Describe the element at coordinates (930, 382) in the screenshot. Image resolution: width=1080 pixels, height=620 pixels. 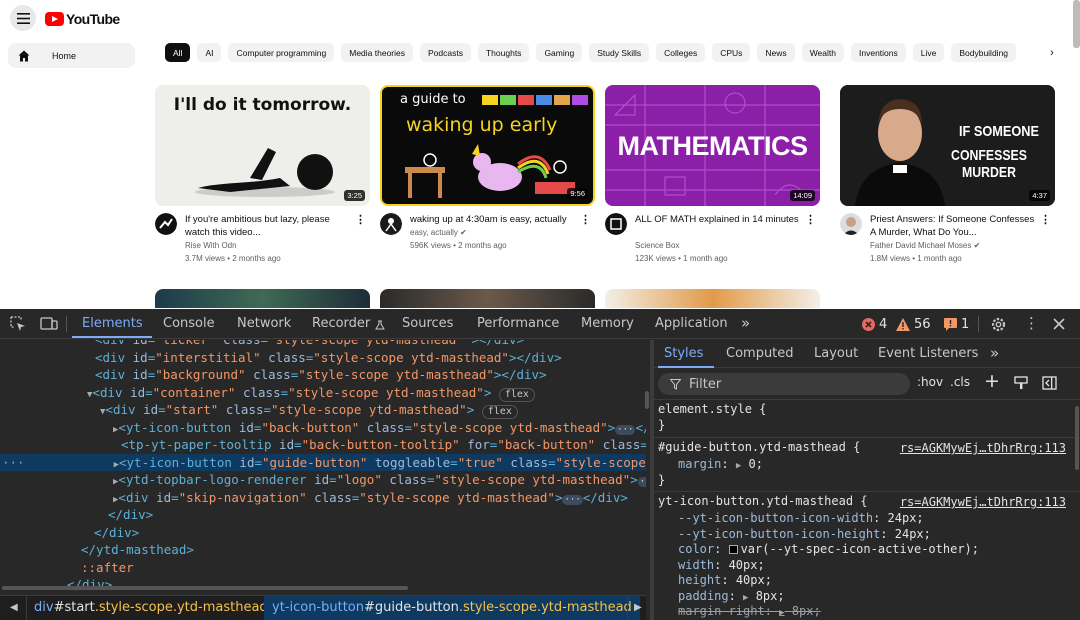
I see `toggle-hov-button: :hov` at that location.